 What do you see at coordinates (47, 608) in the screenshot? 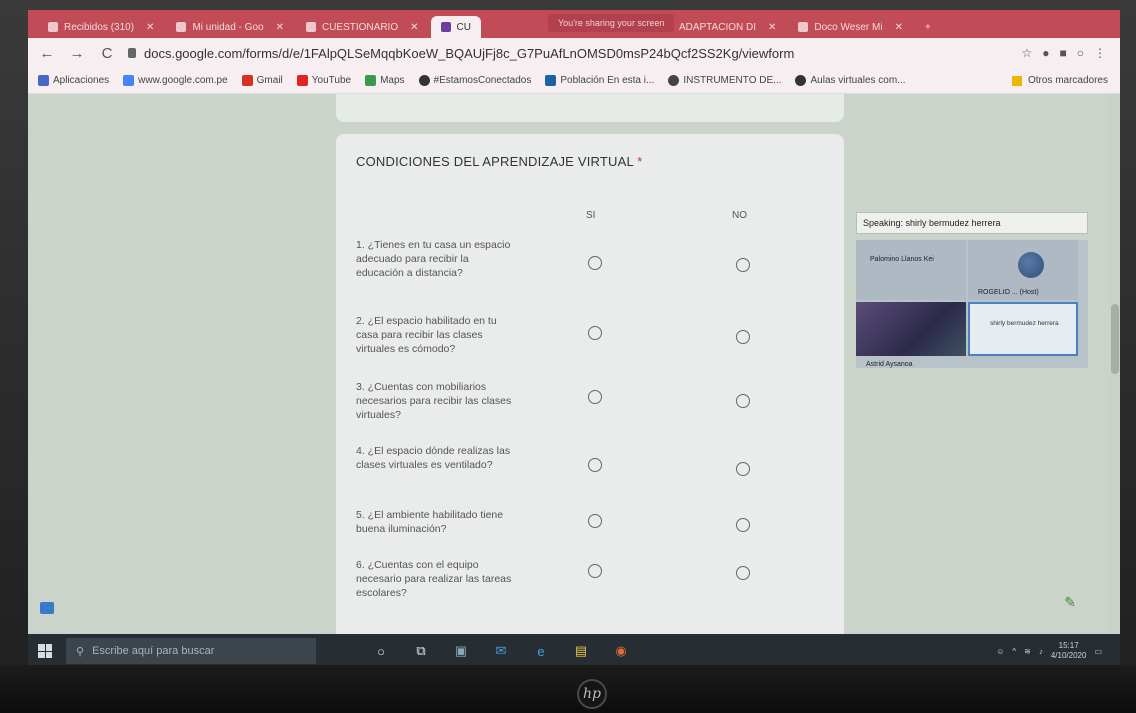
I see `feedback-icon` at bounding box center [47, 608].